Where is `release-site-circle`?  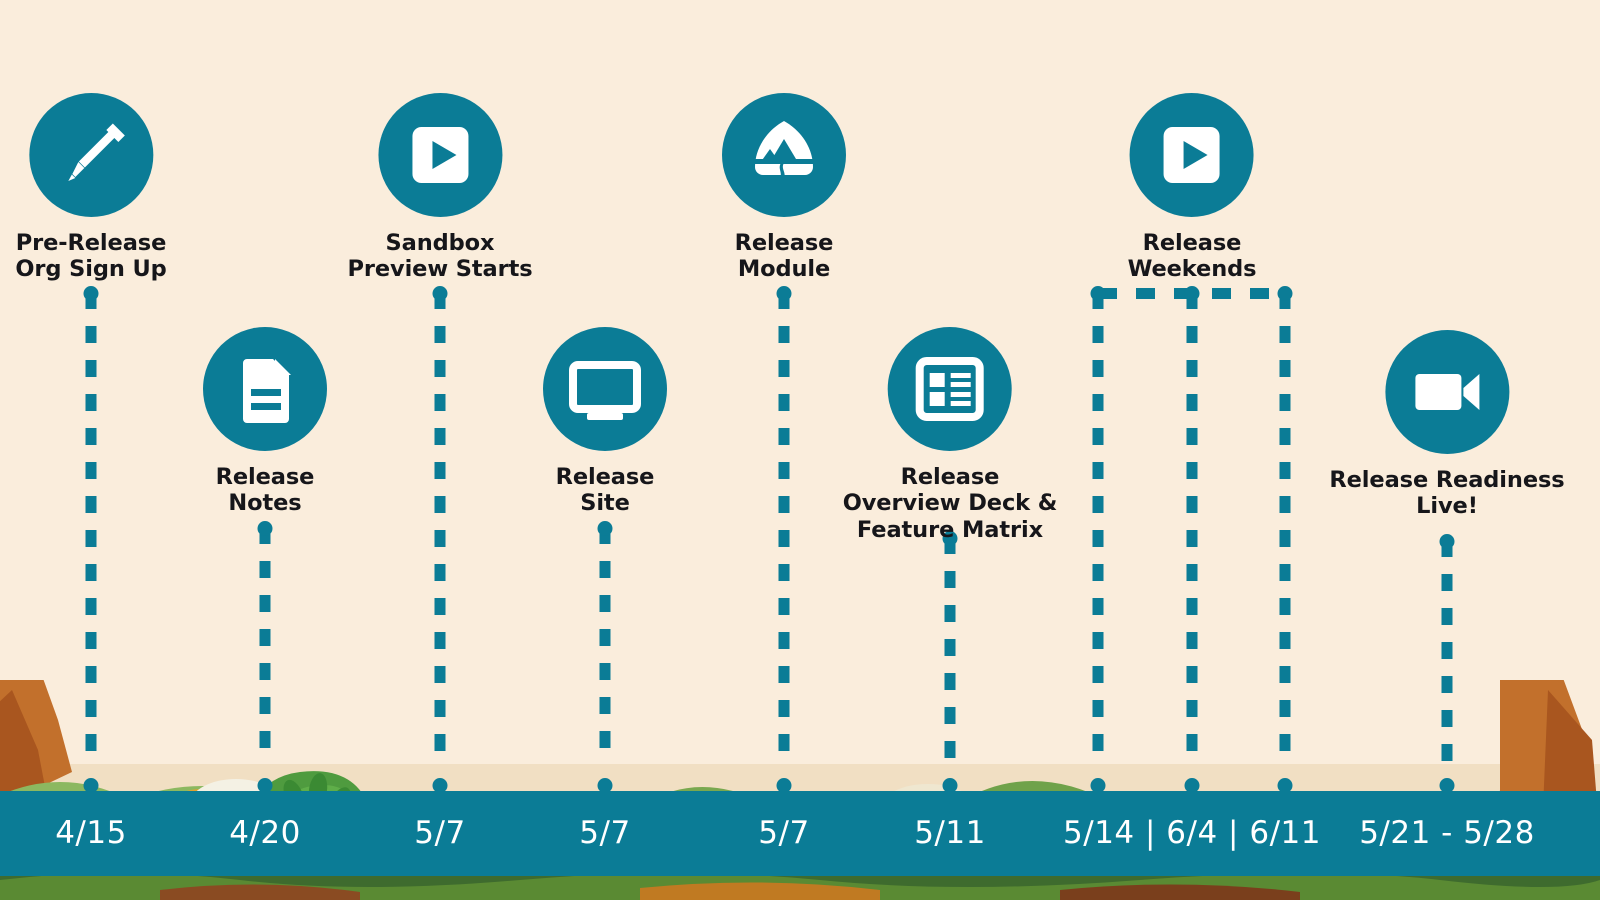 release-site-circle is located at coordinates (605, 389).